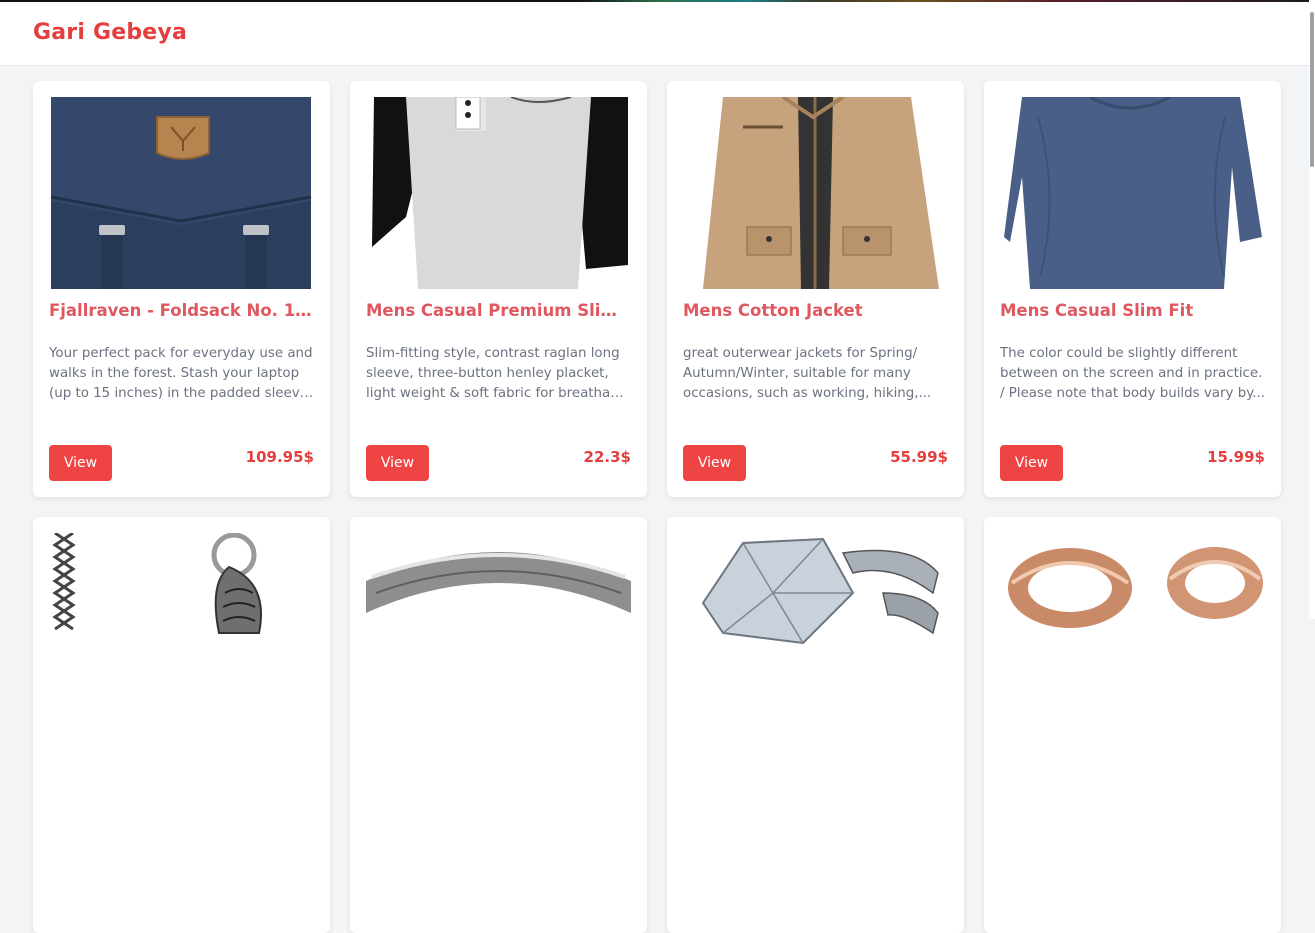 Image resolution: width=1315 pixels, height=933 pixels. I want to click on backpack-image, so click(181, 193).